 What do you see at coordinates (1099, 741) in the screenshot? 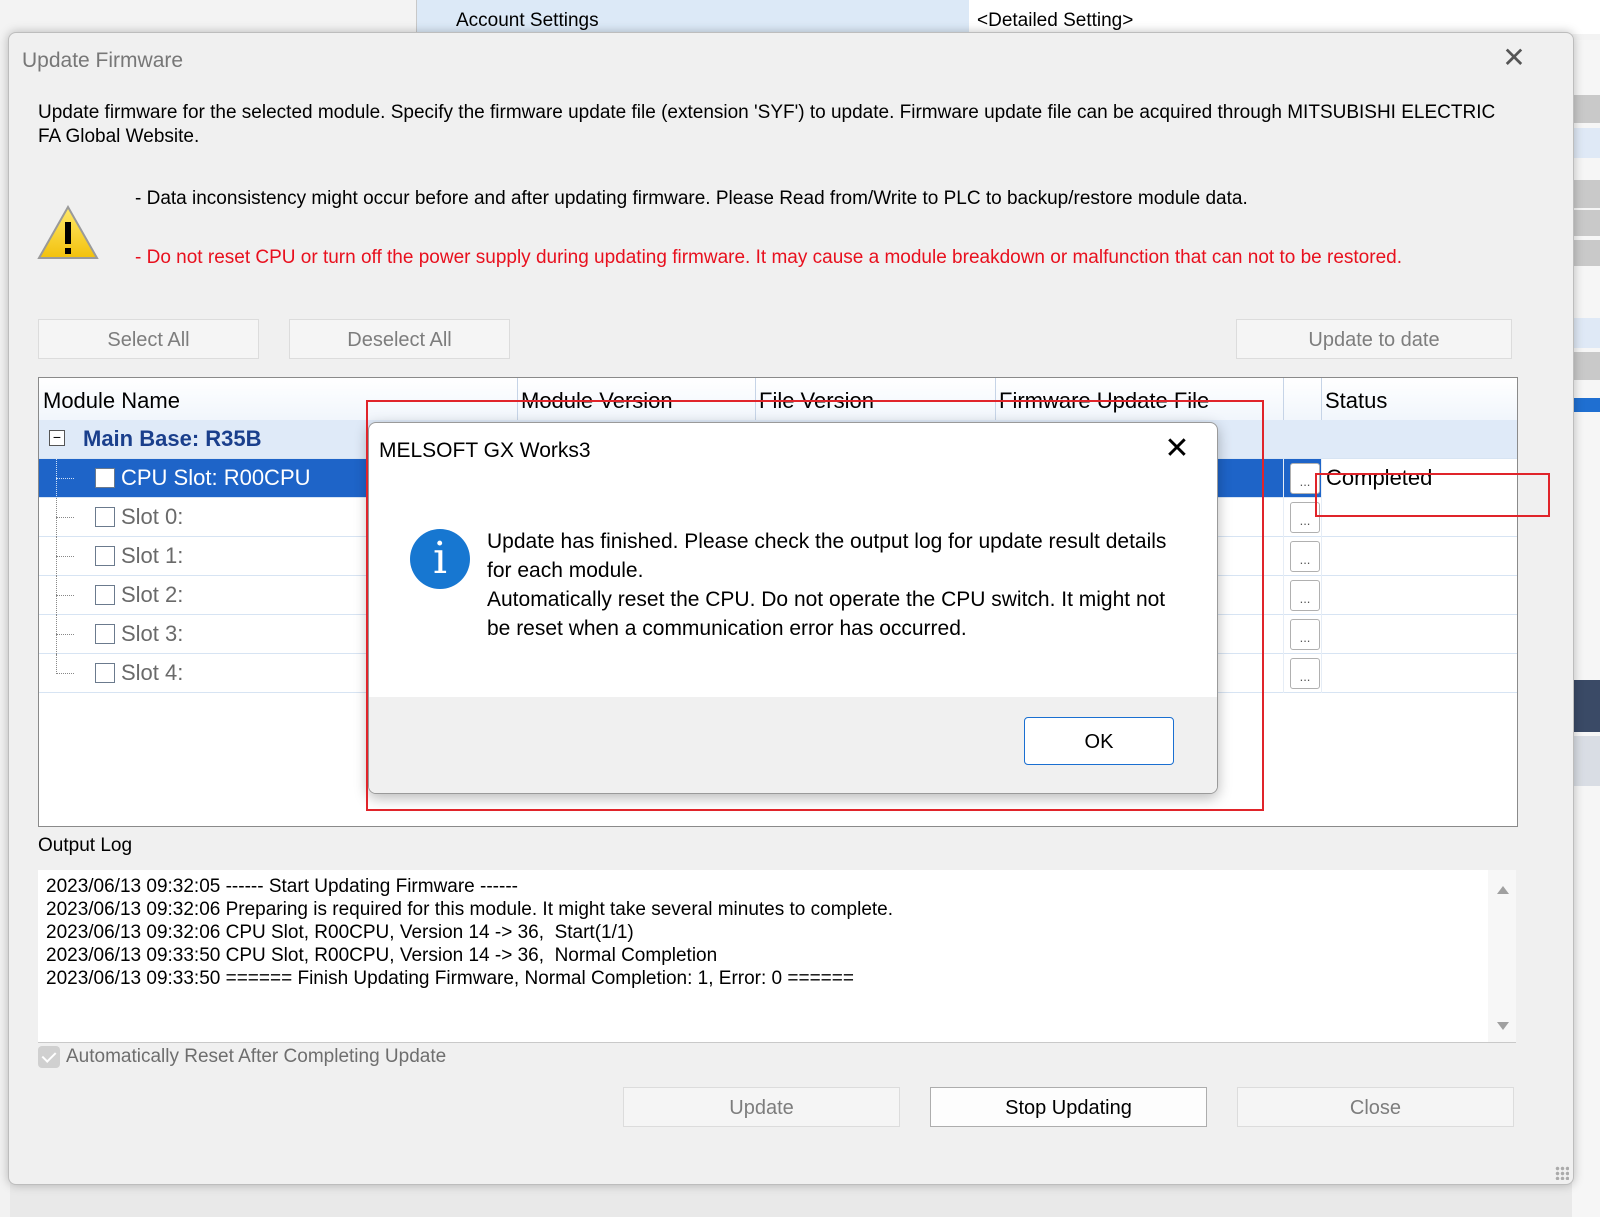
I see `ok-button: OK` at bounding box center [1099, 741].